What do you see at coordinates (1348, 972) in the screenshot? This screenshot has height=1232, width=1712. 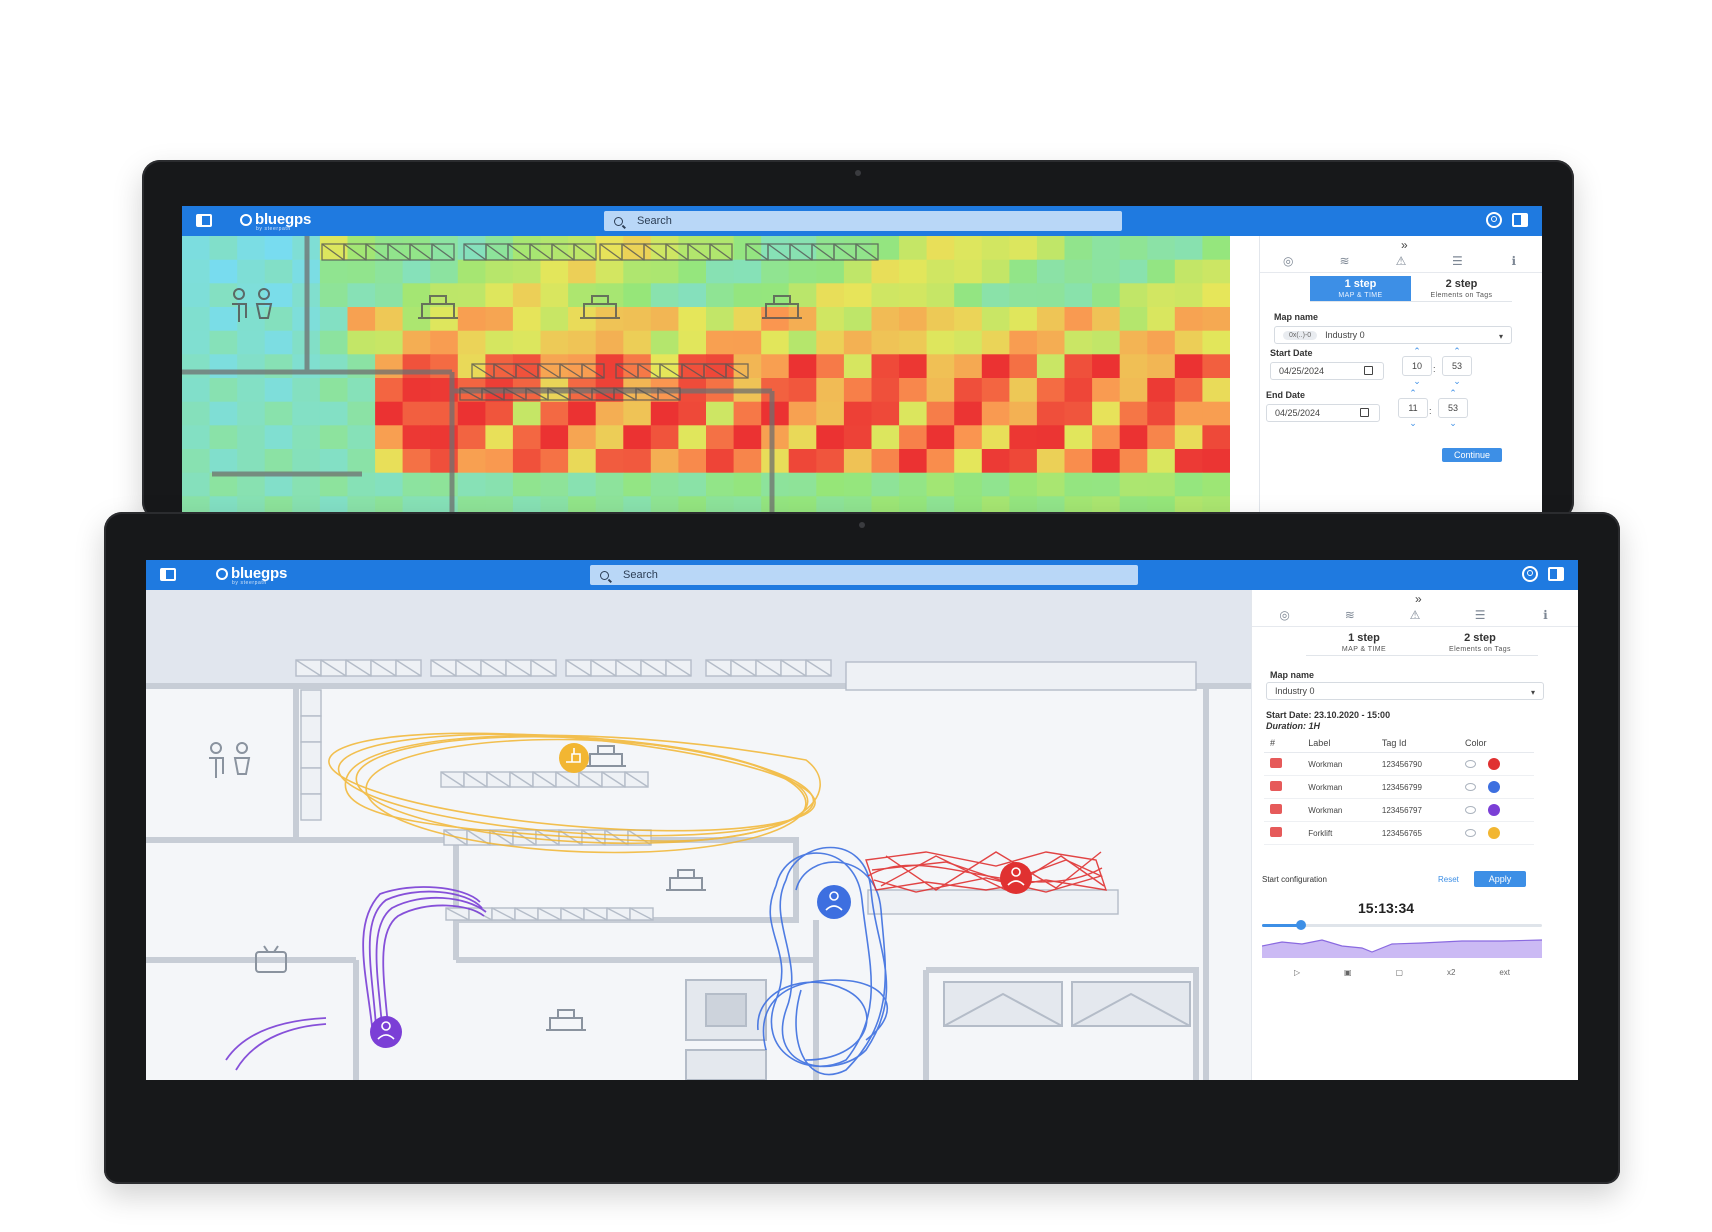 I see `stop-icon: ▣` at bounding box center [1348, 972].